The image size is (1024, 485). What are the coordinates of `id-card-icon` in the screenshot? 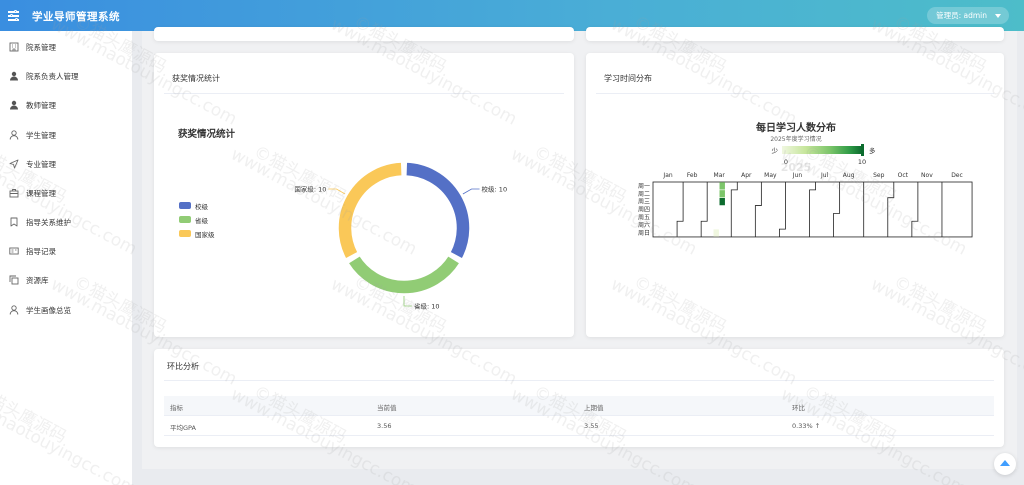 It's located at (14, 251).